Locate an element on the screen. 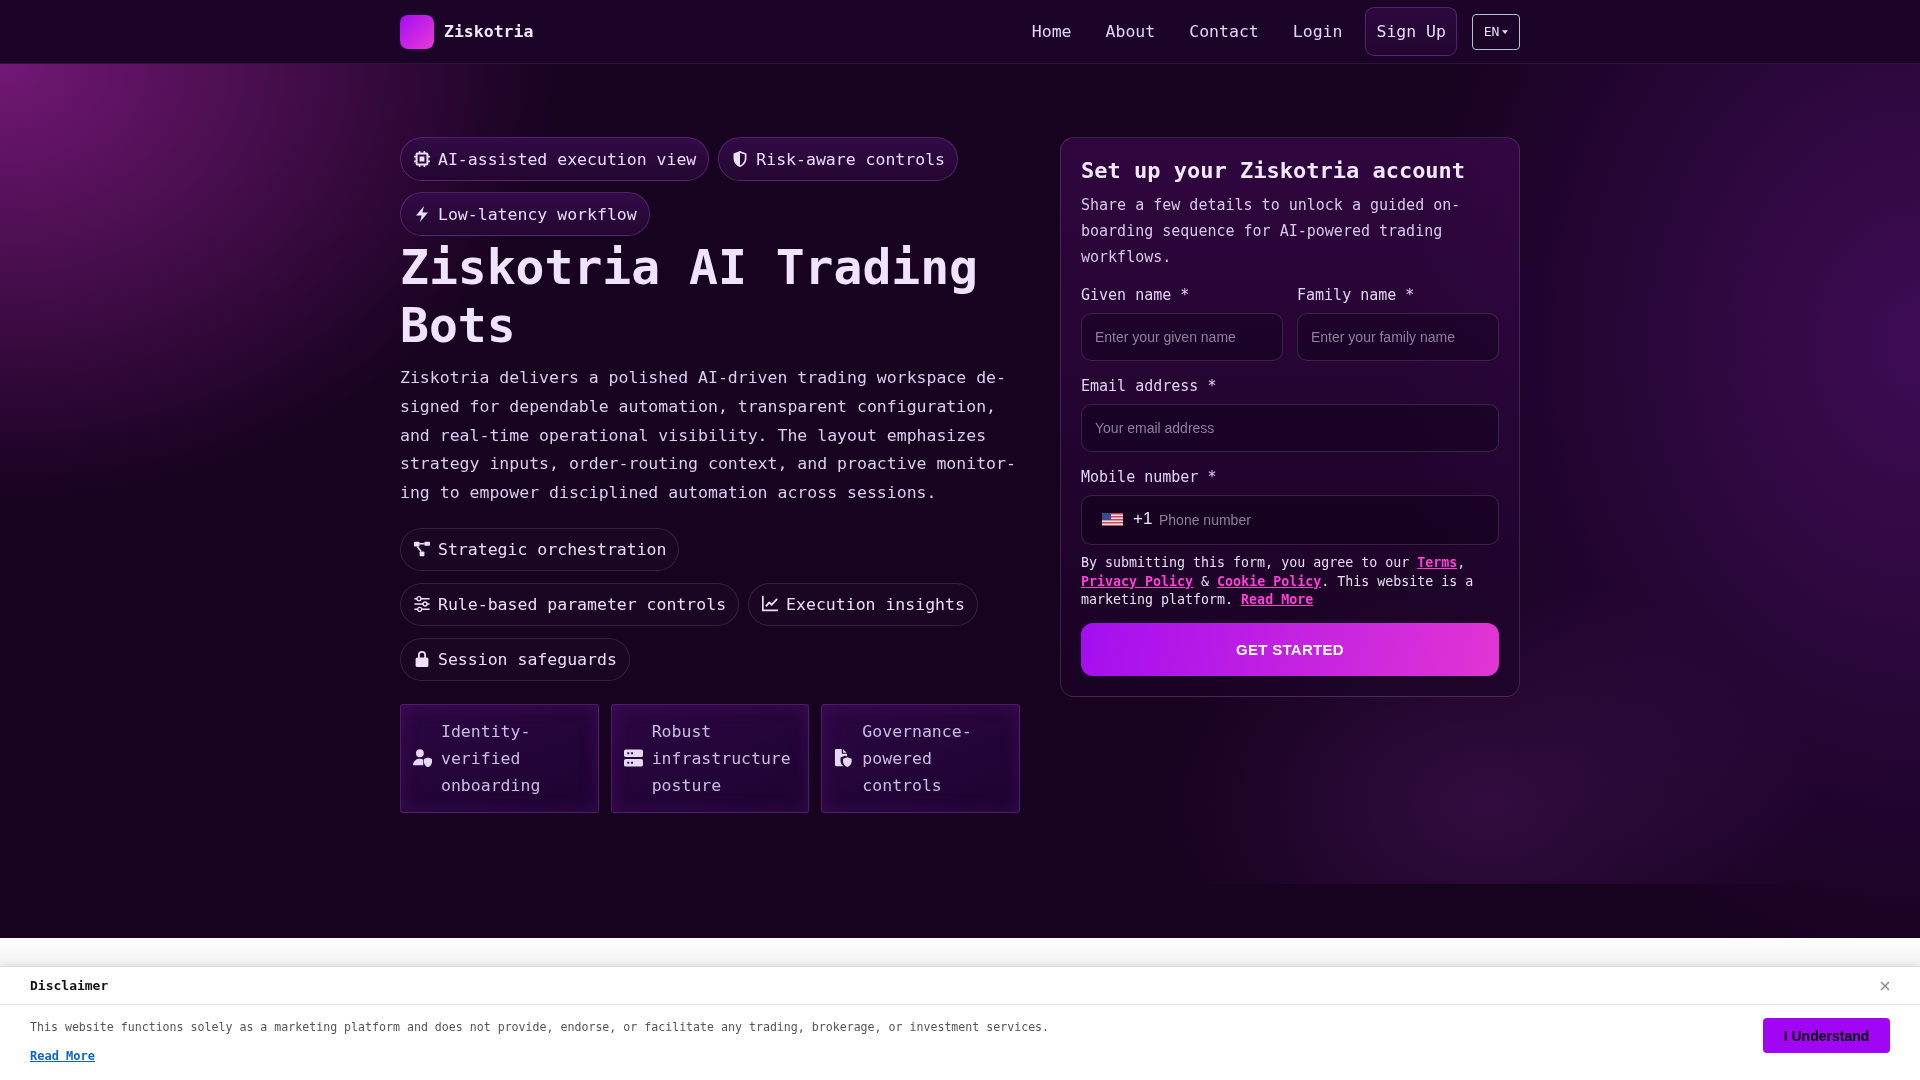 Image resolution: width=1920 pixels, height=1080 pixels. trust-card-text: Governance-powered controls is located at coordinates (917, 759).